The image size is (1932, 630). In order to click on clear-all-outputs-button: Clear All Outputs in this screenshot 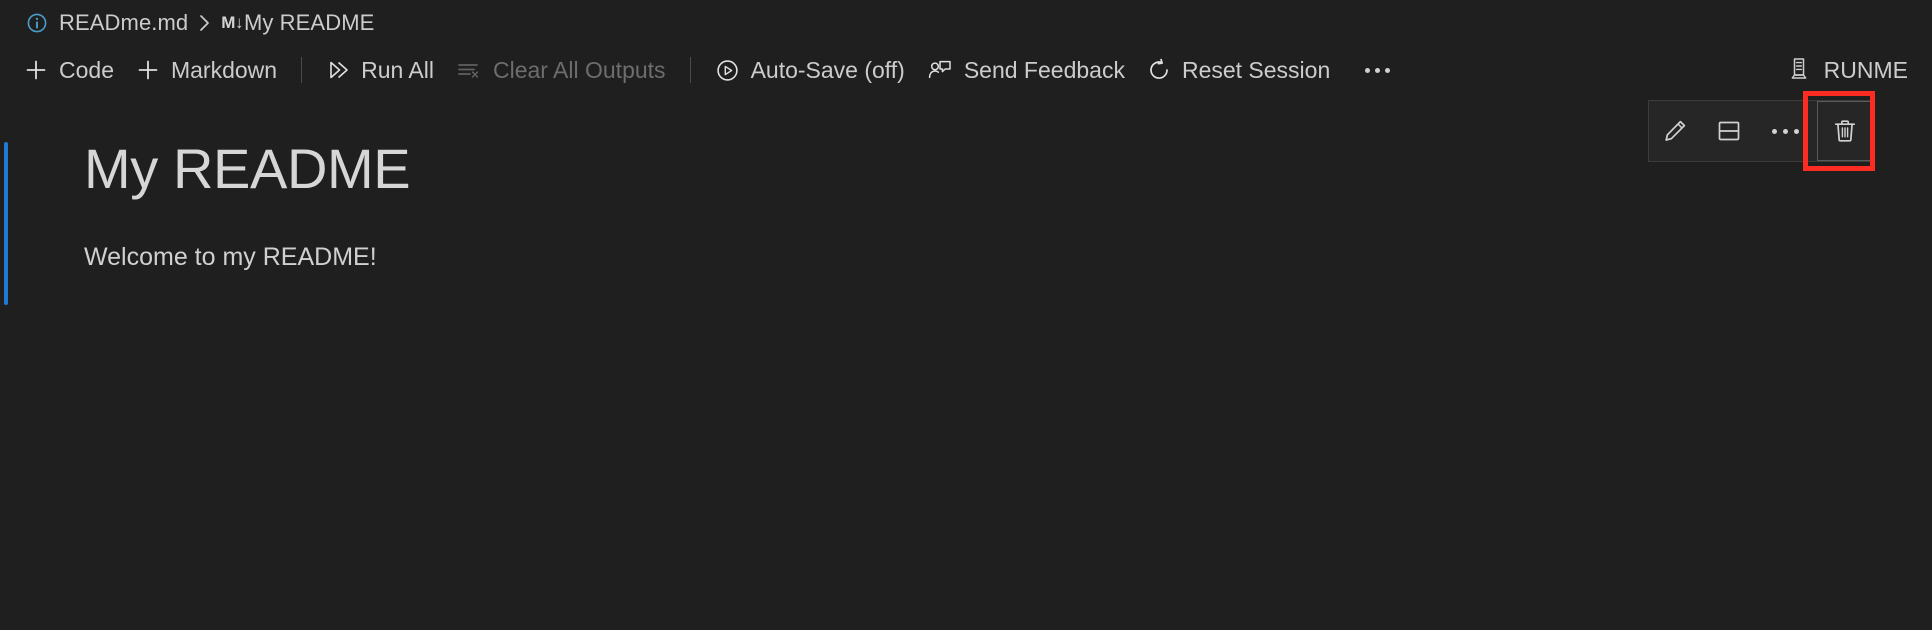, I will do `click(561, 70)`.